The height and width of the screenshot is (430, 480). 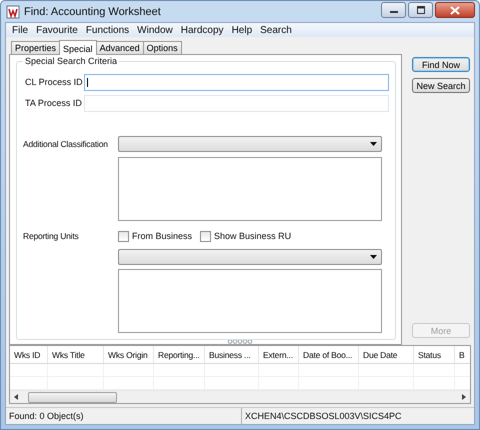 I want to click on app-icon, so click(x=13, y=11).